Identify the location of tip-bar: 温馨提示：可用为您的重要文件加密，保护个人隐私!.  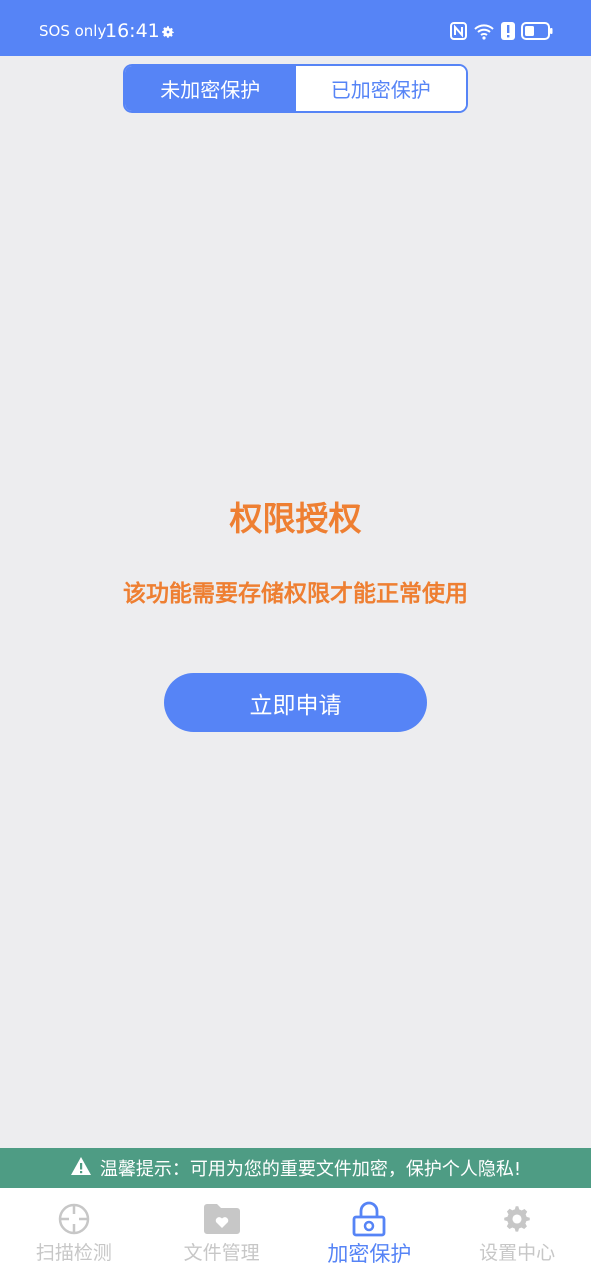
(295, 1168).